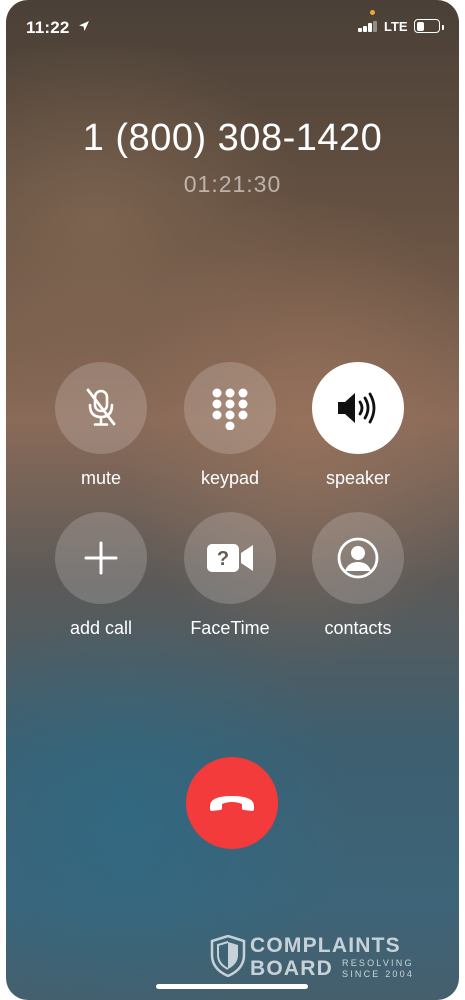 This screenshot has height=1000, width=465. I want to click on speaker-control: speaker, so click(358, 425).